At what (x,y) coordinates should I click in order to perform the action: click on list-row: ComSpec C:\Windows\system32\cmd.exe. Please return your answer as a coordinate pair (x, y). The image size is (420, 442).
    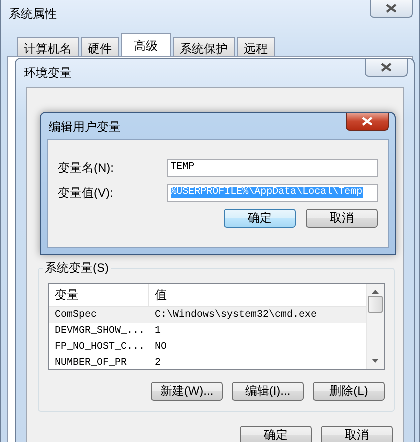
    Looking at the image, I should click on (207, 315).